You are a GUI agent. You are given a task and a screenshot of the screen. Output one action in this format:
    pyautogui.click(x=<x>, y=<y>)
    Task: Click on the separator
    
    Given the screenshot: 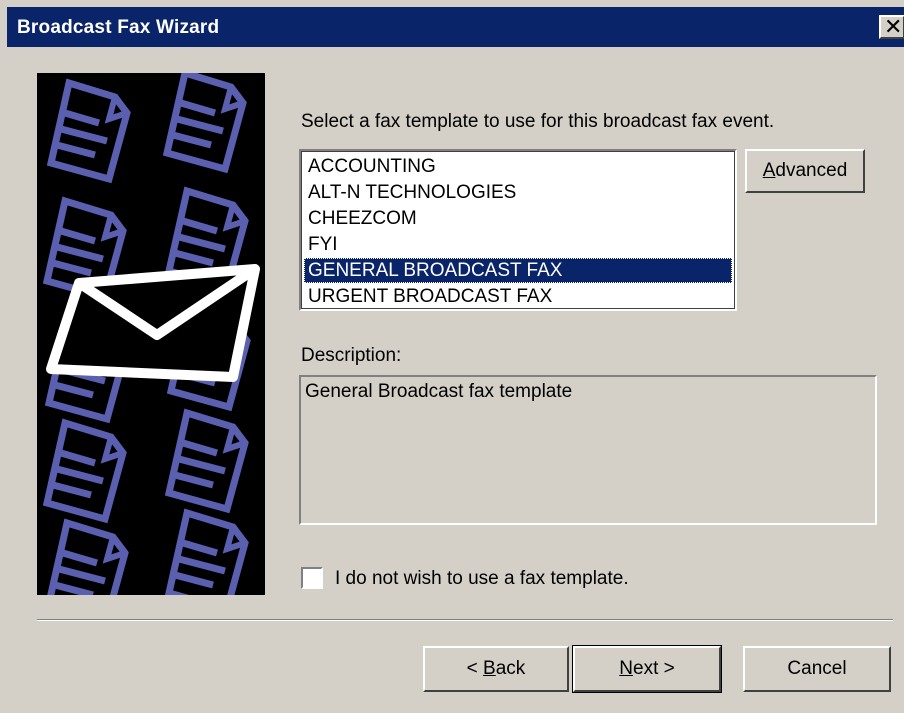 What is the action you would take?
    pyautogui.click(x=465, y=620)
    